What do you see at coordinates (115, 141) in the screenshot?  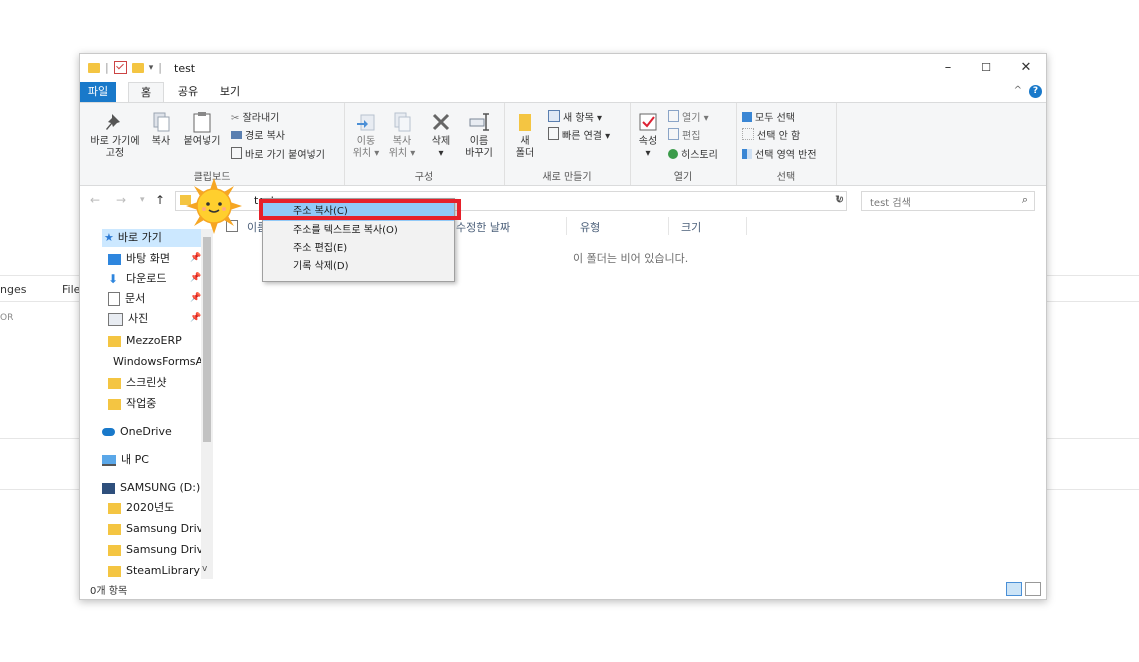 I see `pin-quick-access-label: 바로 가기에` at bounding box center [115, 141].